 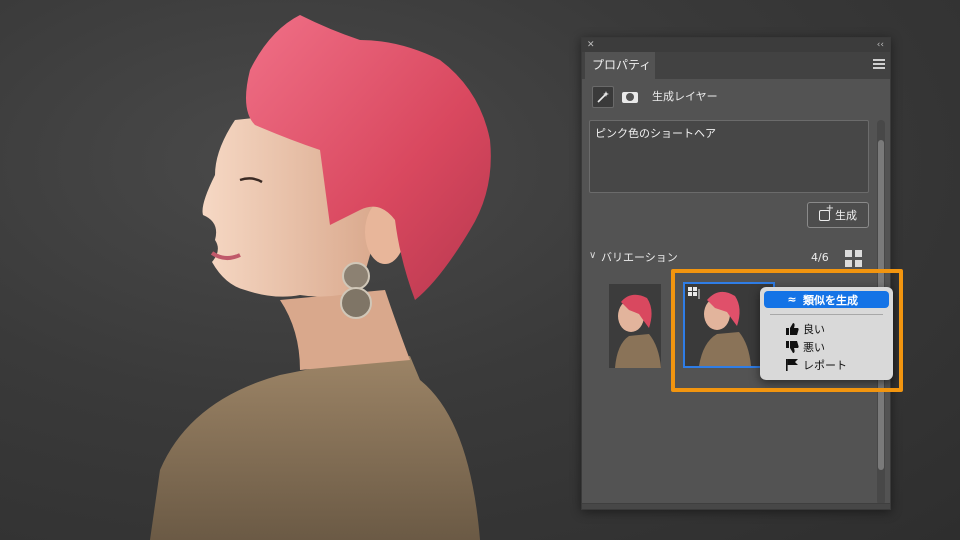 I want to click on panel-tab-bar: プロパティ, so click(x=736, y=65).